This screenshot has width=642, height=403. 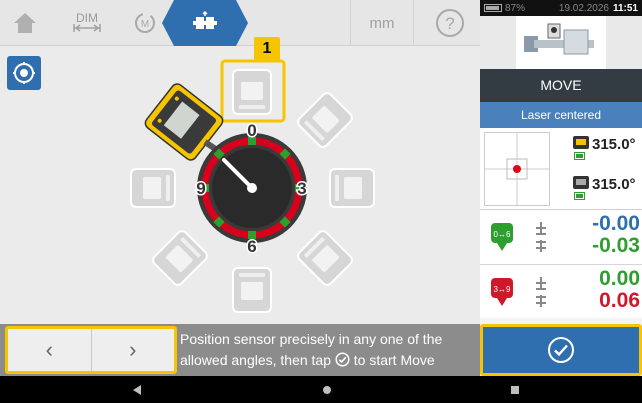 I want to click on status-time: 11:51, so click(x=625, y=8).